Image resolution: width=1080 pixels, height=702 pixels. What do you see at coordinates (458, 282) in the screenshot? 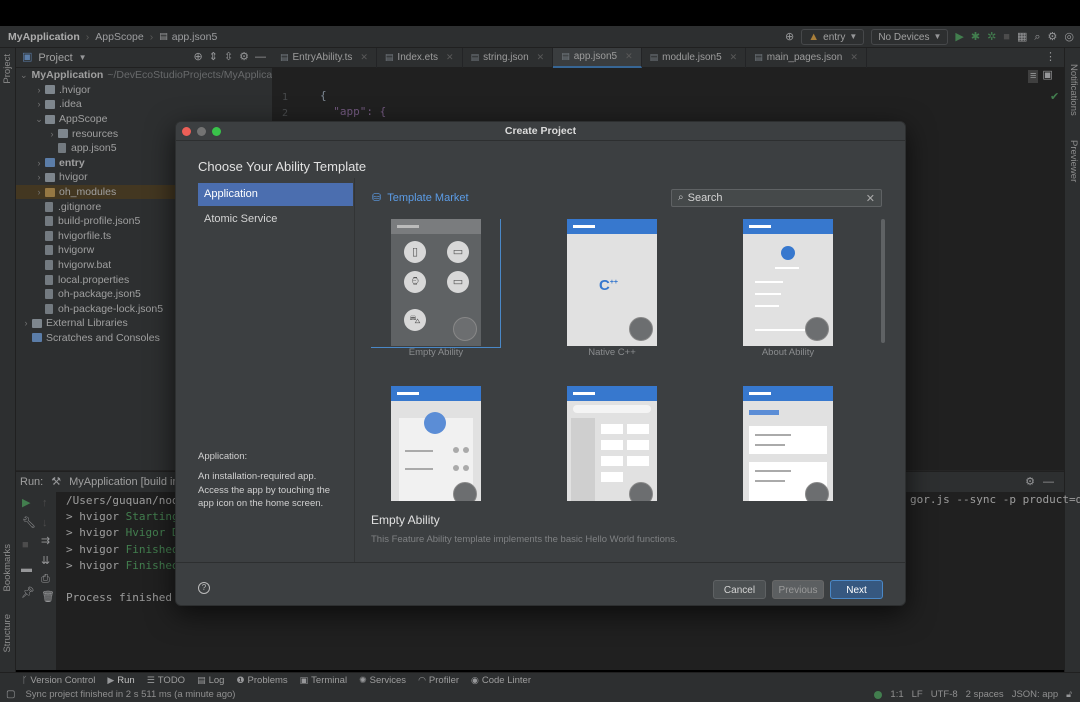
I see `tv-icon: ▭` at bounding box center [458, 282].